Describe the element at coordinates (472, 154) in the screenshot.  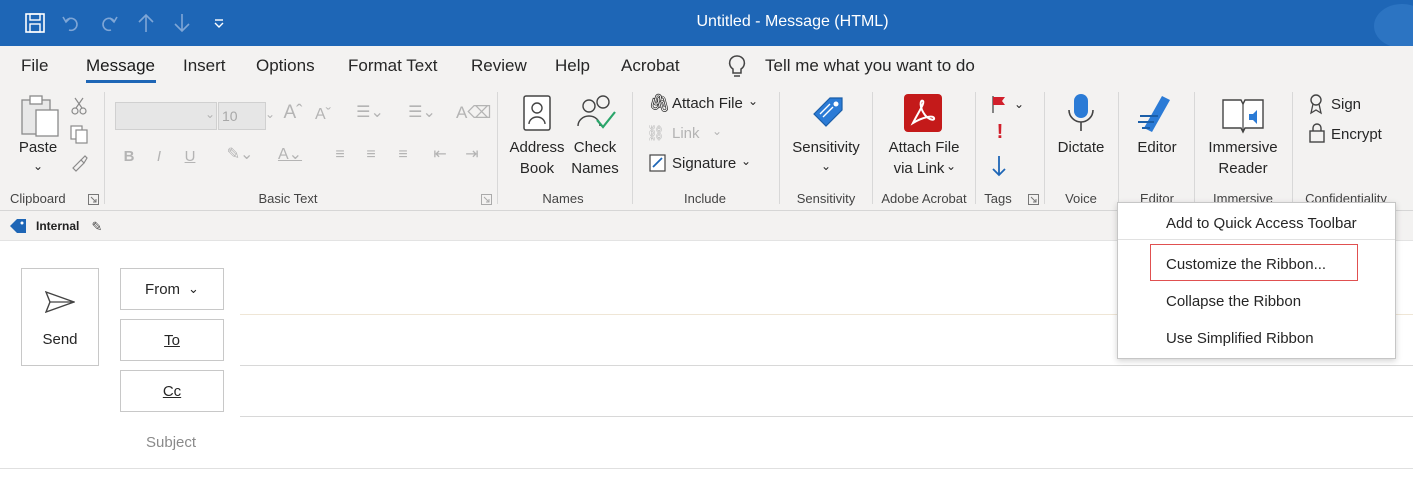
I see `increase-indent-icon: ⇥` at that location.